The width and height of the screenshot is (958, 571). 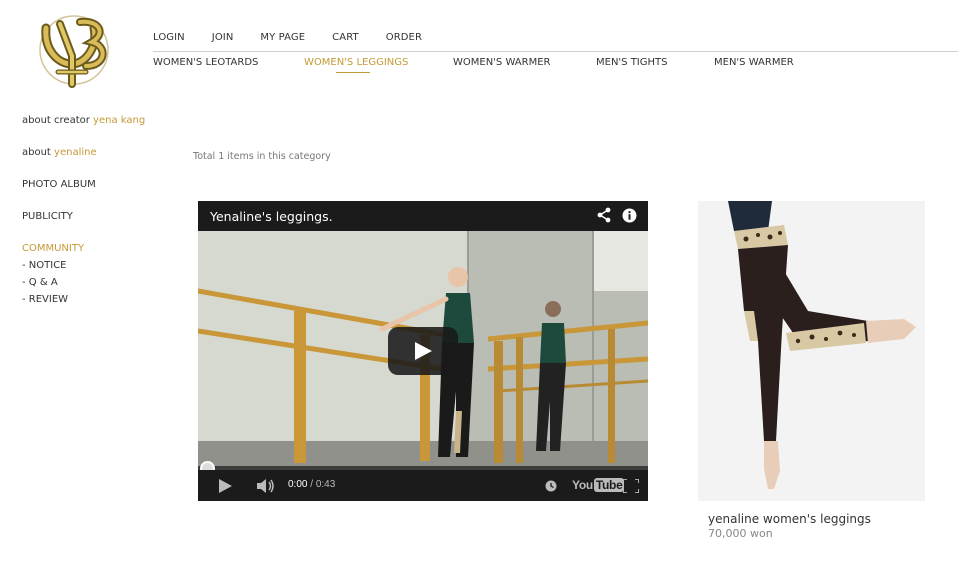 I want to click on active-category-underline, so click(x=353, y=72).